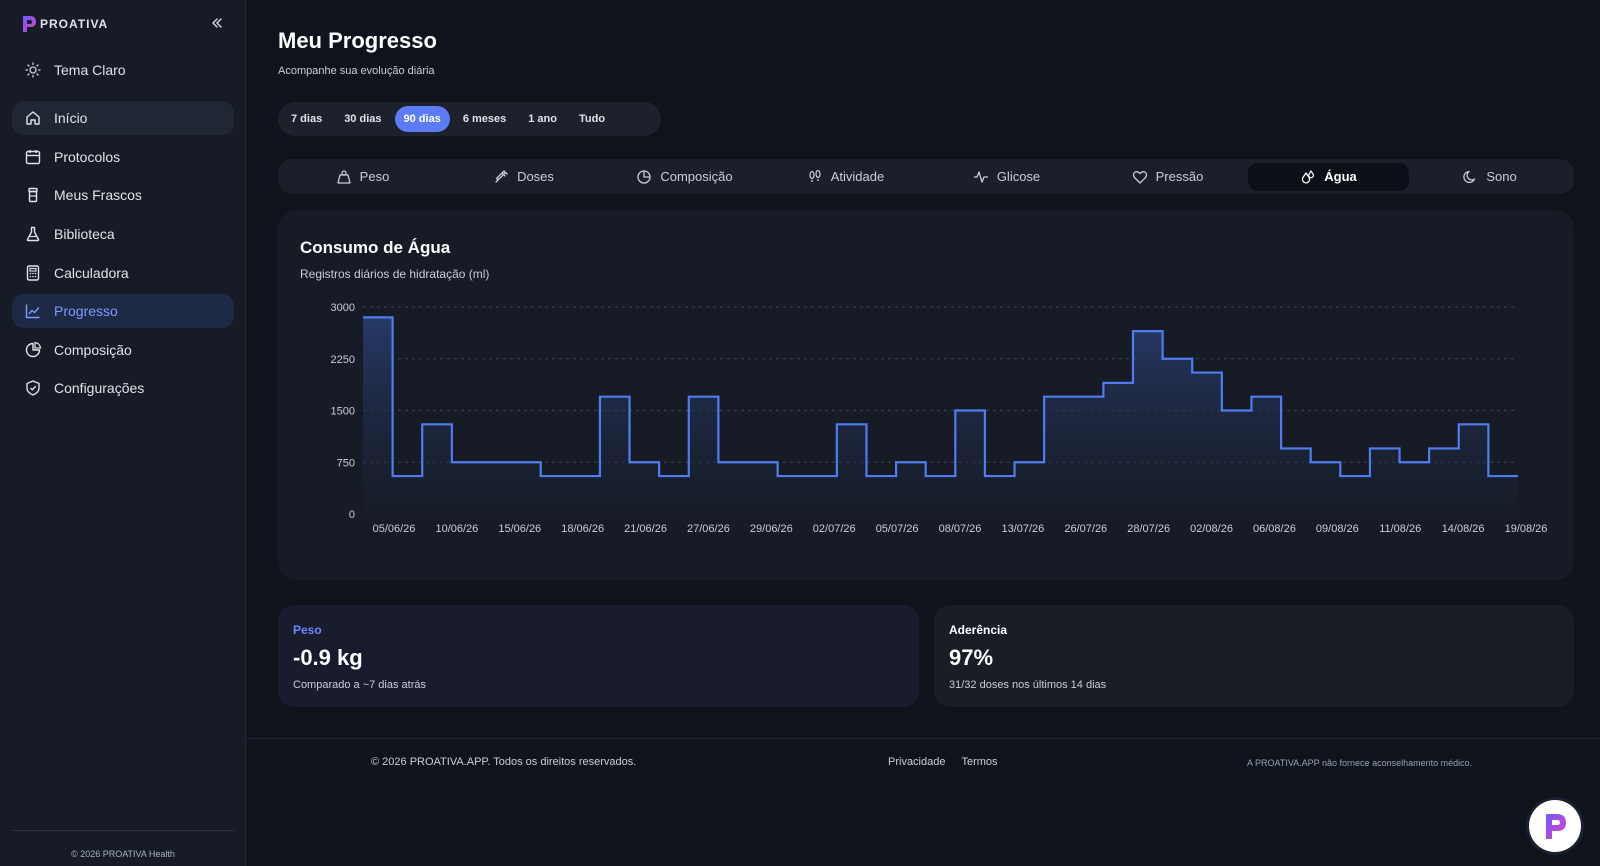  Describe the element at coordinates (123, 388) in the screenshot. I see `sidebar-item-configuracoes: Configurações` at that location.